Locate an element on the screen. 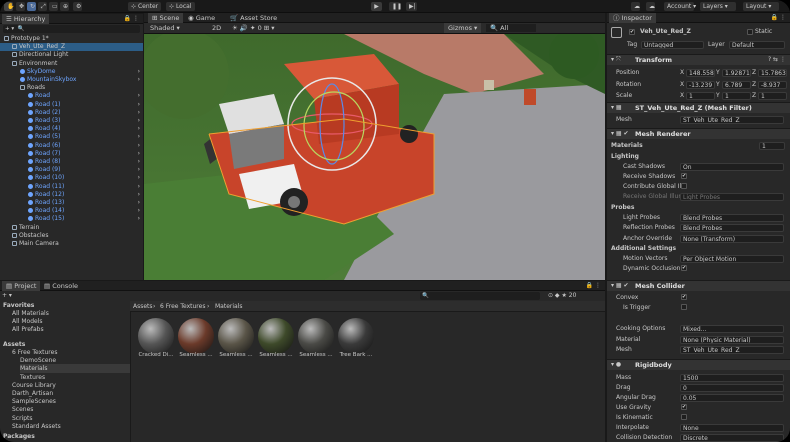  mesh-field: ST_Veh_Ute_Red_Z is located at coordinates (732, 120).